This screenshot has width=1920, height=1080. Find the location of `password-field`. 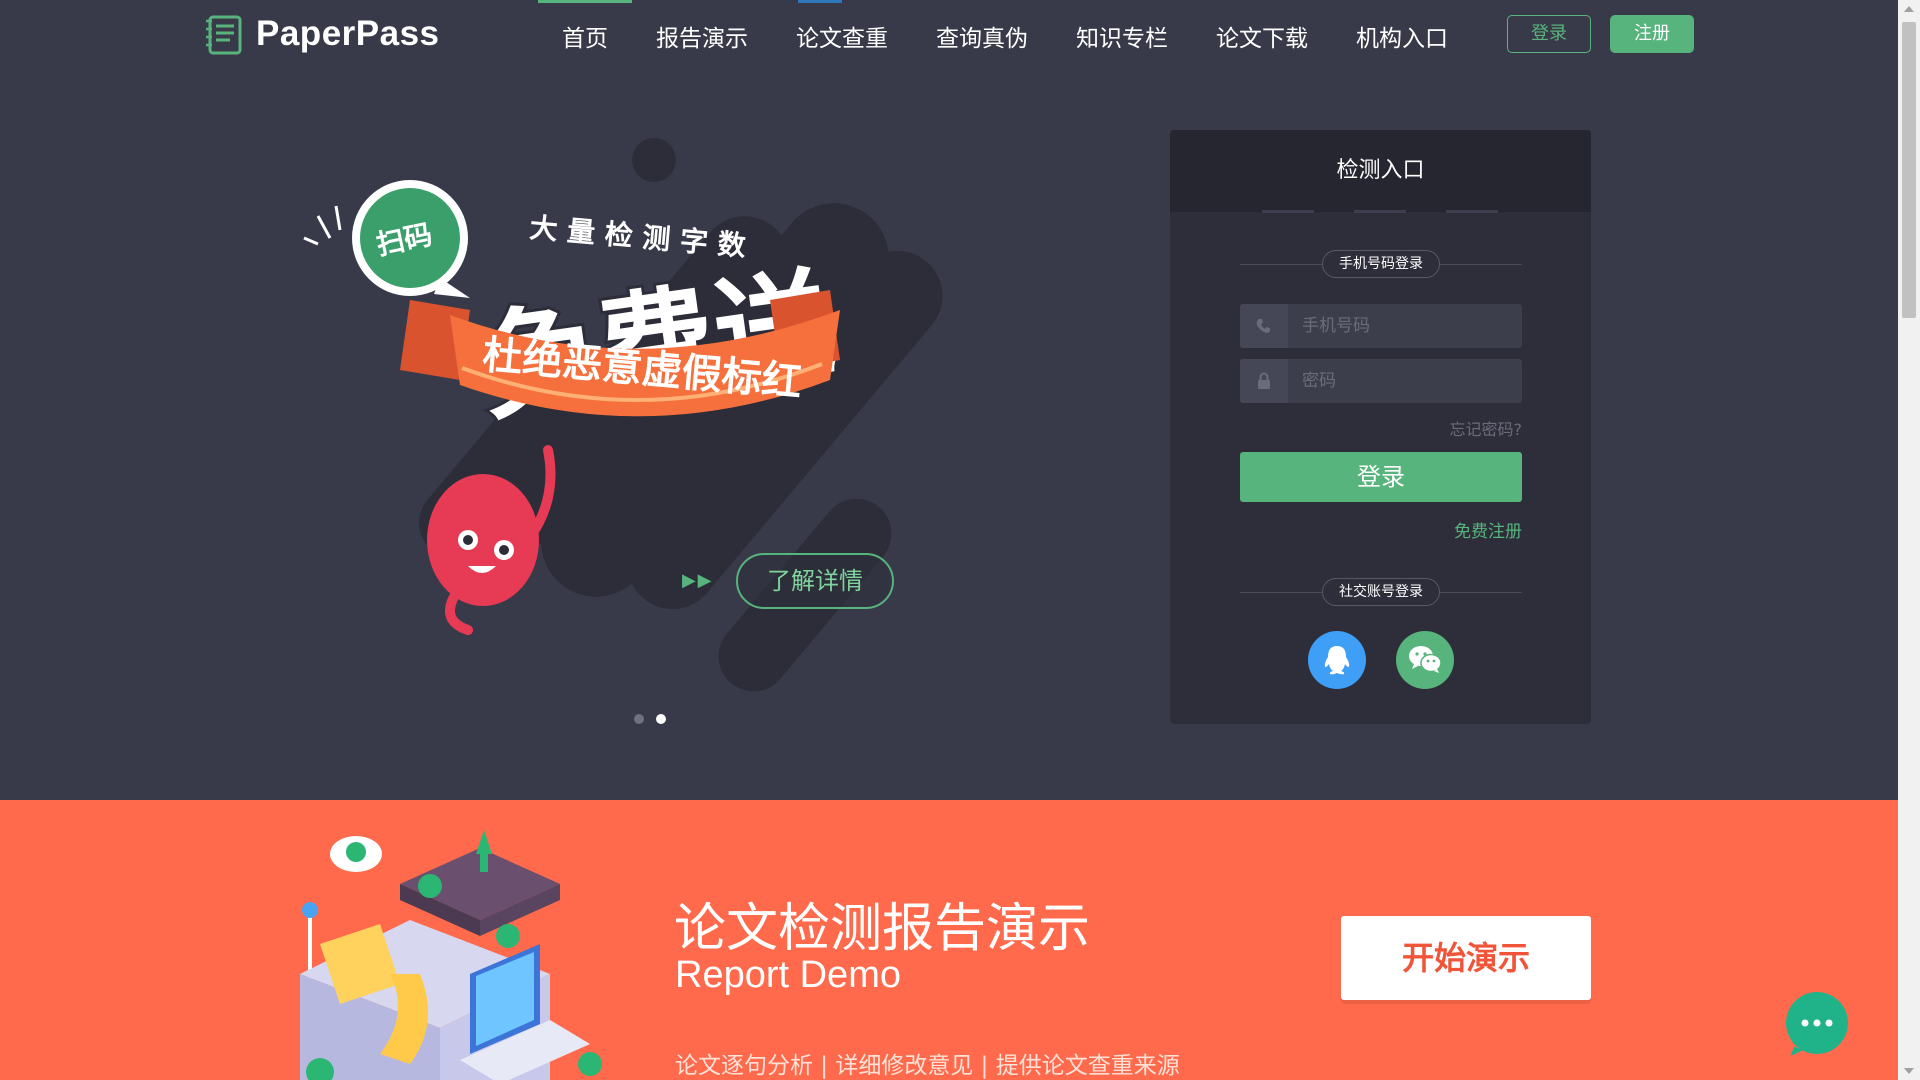

password-field is located at coordinates (1381, 381).